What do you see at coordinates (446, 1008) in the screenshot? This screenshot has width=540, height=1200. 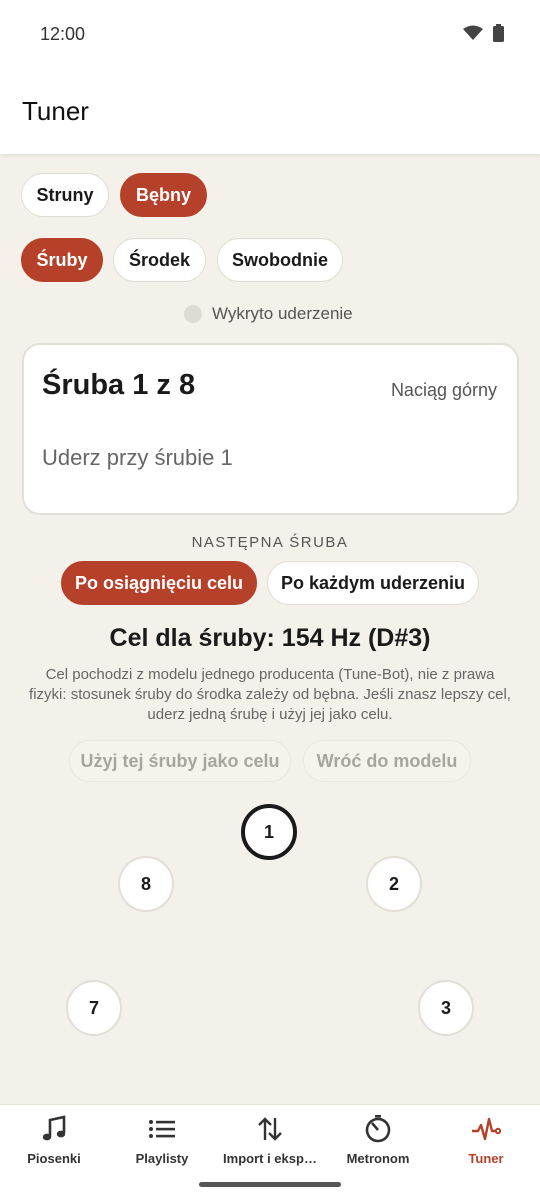 I see `lug-3: 3` at bounding box center [446, 1008].